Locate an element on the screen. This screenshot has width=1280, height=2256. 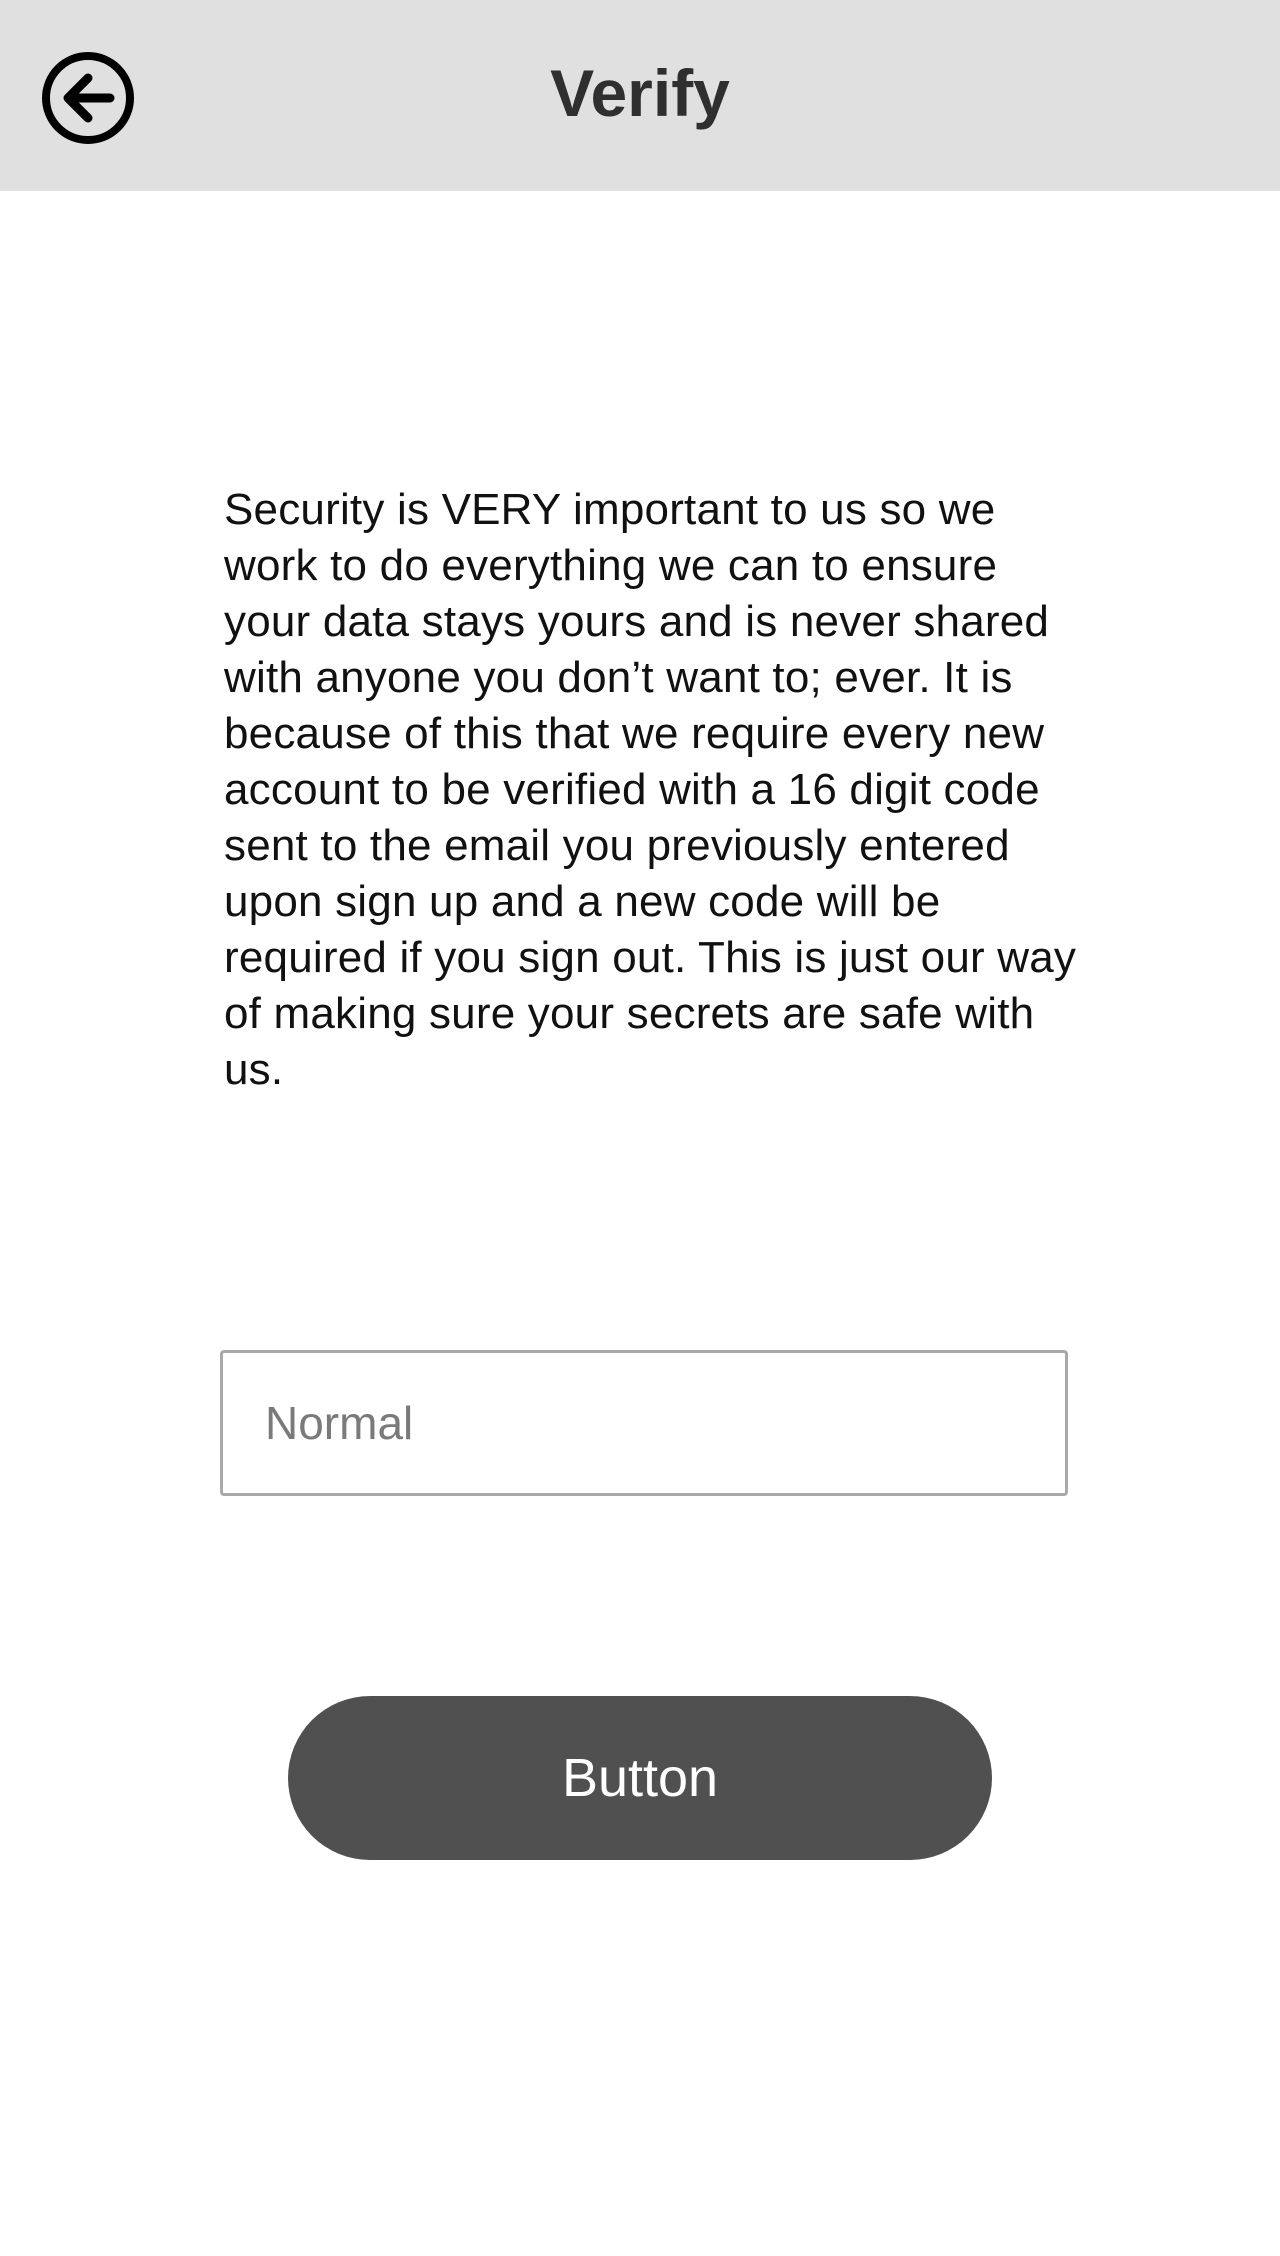
submit-button: Button is located at coordinates (640, 1778).